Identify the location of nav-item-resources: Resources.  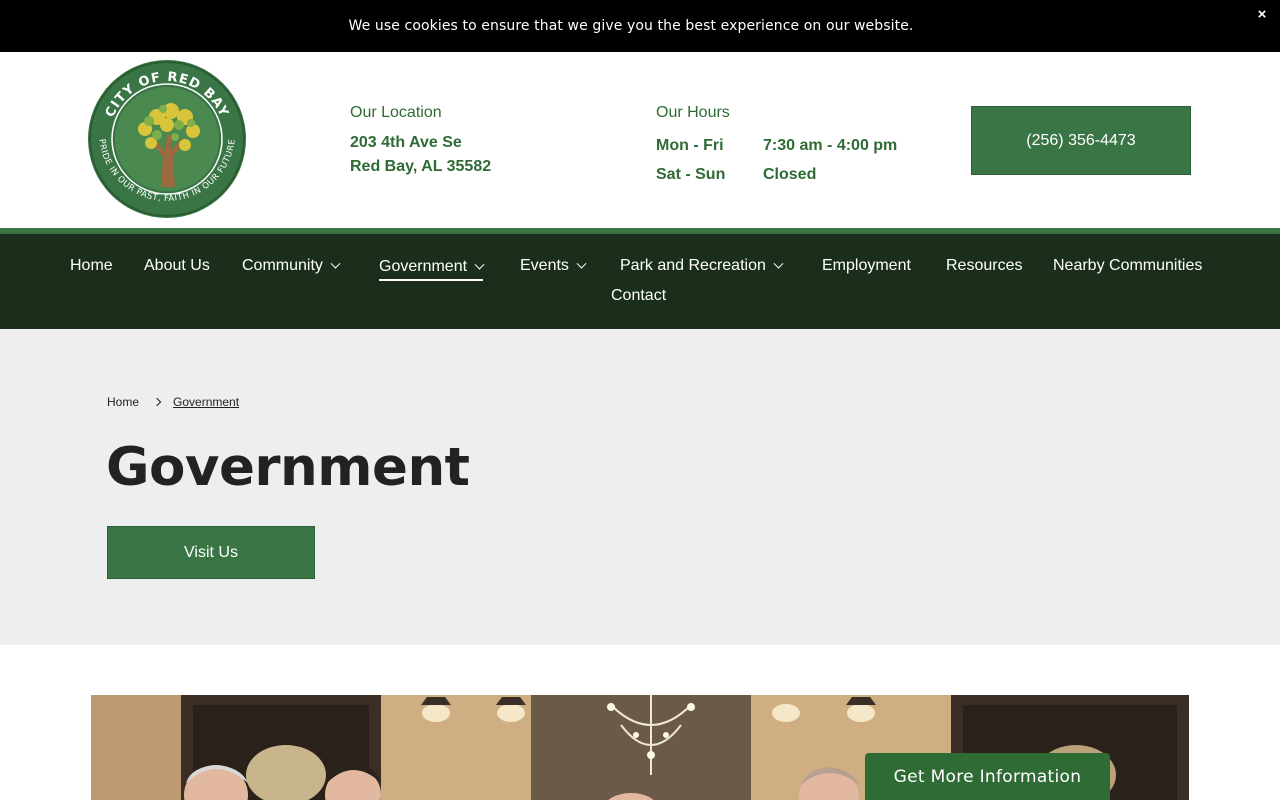
(984, 266).